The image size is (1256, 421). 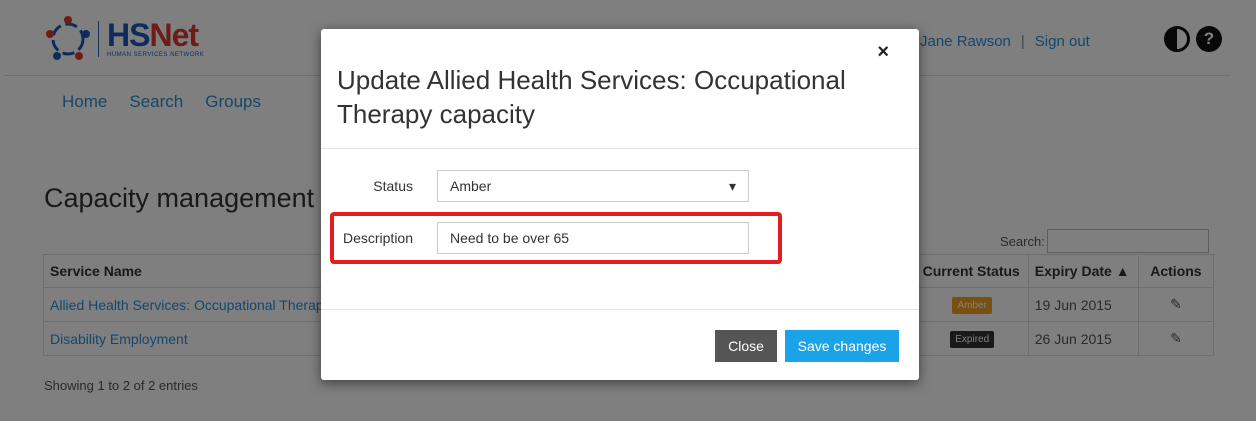 What do you see at coordinates (883, 52) in the screenshot?
I see `close-icon: ×` at bounding box center [883, 52].